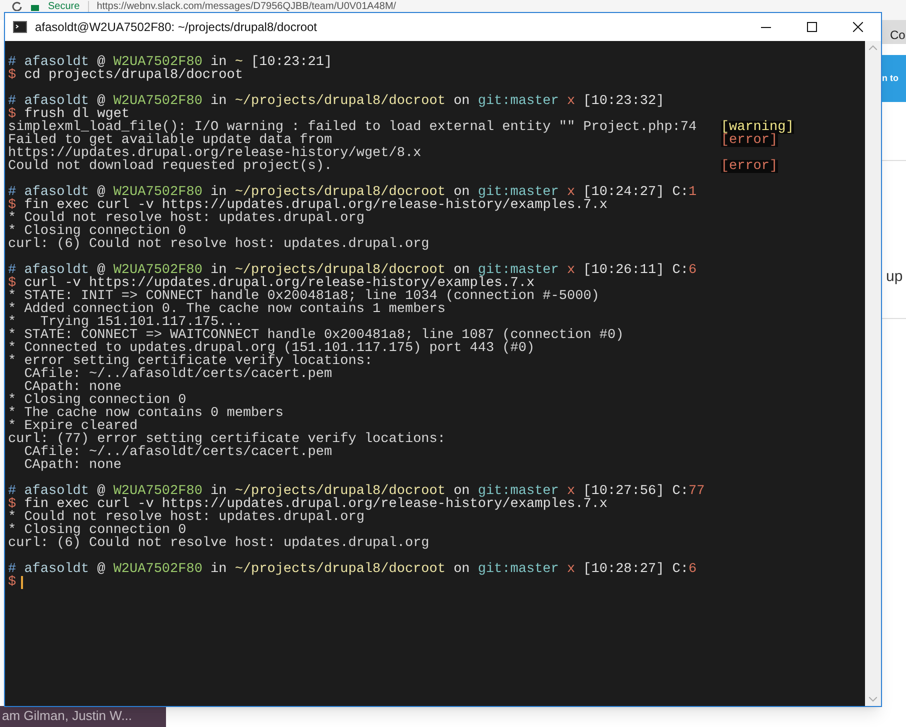  I want to click on browser-tab: Co, so click(893, 32).